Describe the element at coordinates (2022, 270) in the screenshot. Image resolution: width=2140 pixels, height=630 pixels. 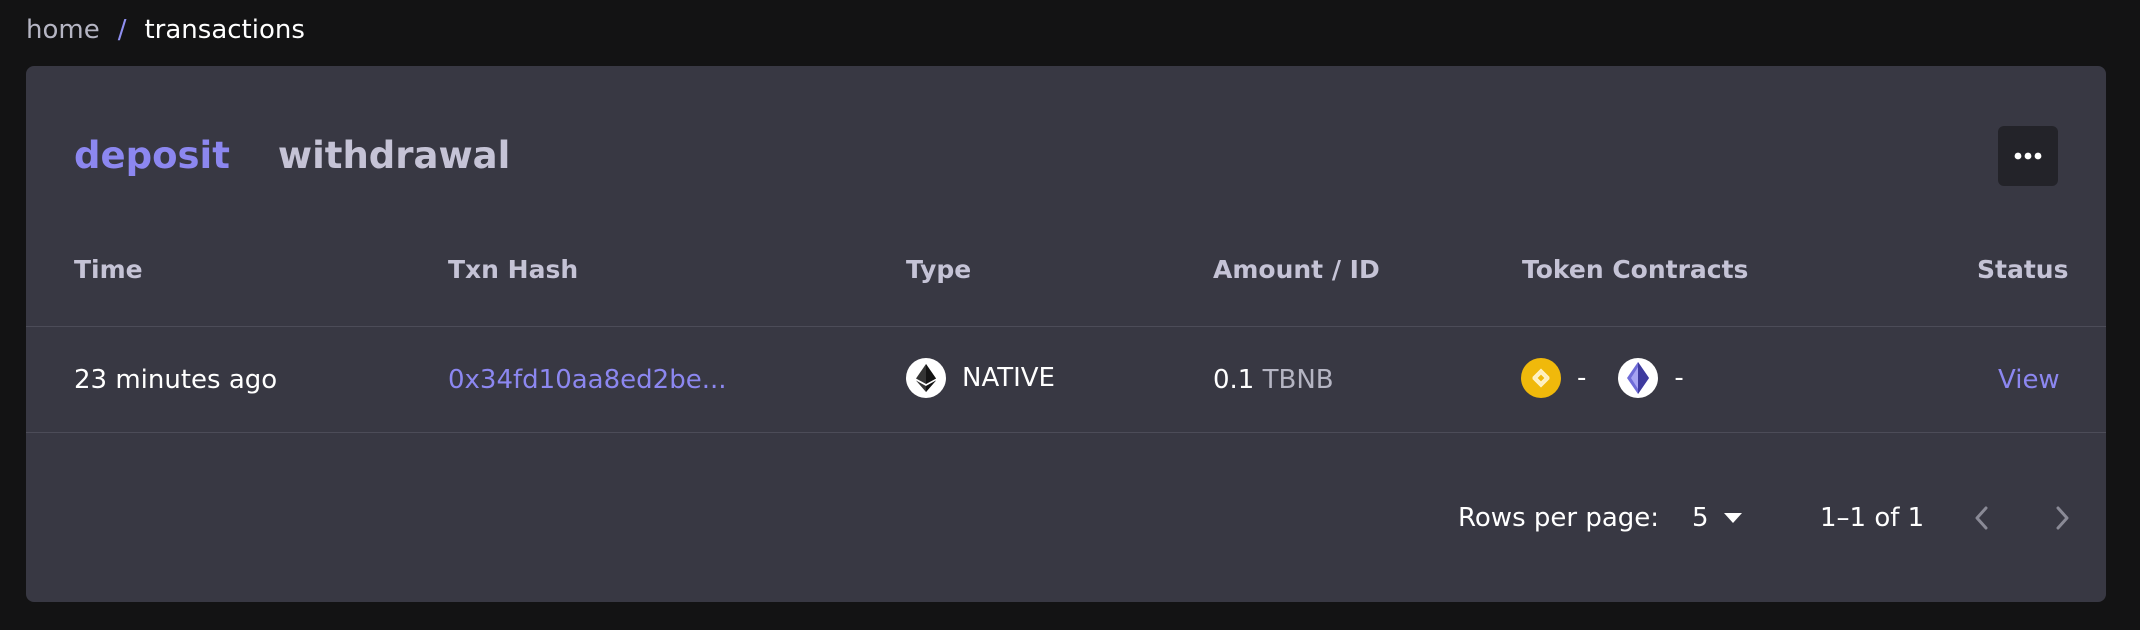
I see `column-header-status: Status` at that location.